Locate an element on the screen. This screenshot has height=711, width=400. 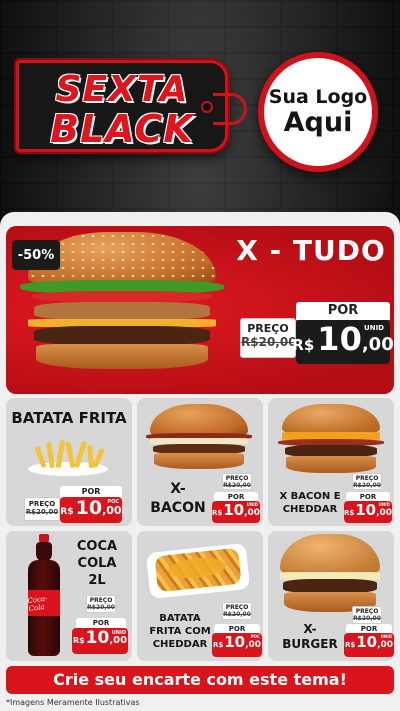
featured-new-price: R$ 10 ,00 UNID is located at coordinates (343, 342).